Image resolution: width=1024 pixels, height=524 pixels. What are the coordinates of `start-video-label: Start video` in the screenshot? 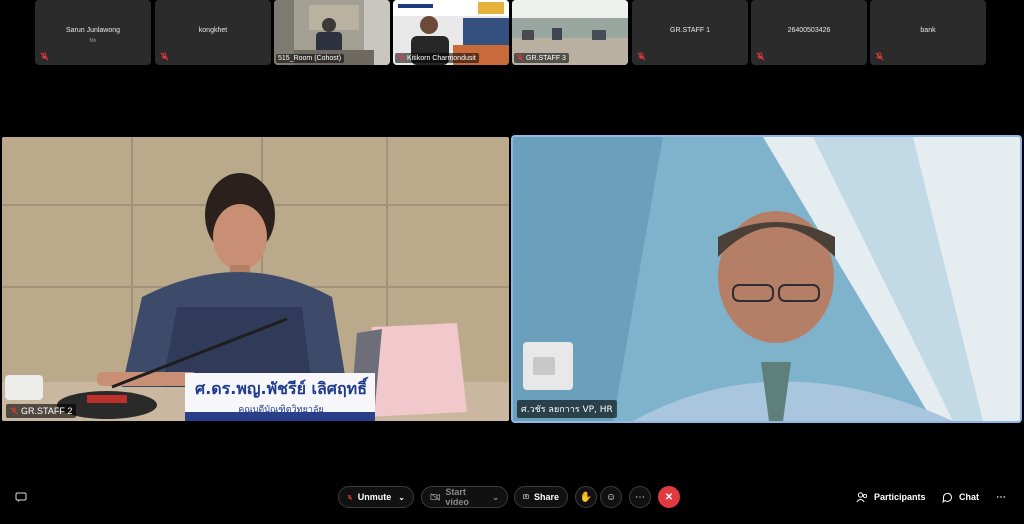 It's located at (457, 497).